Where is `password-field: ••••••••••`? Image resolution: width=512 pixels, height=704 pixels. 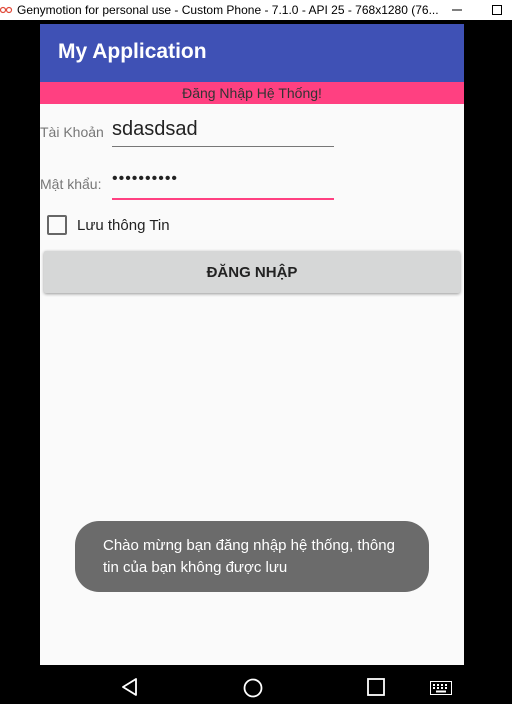
password-field: •••••••••• is located at coordinates (223, 185).